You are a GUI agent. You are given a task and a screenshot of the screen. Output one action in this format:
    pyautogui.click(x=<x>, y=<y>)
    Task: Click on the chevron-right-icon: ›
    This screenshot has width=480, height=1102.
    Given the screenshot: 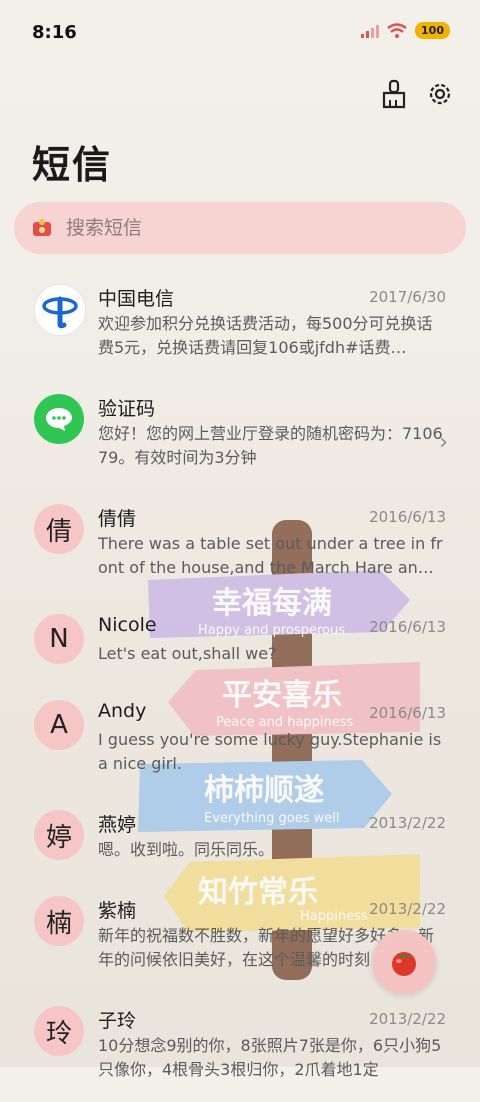 What is the action you would take?
    pyautogui.click(x=443, y=442)
    